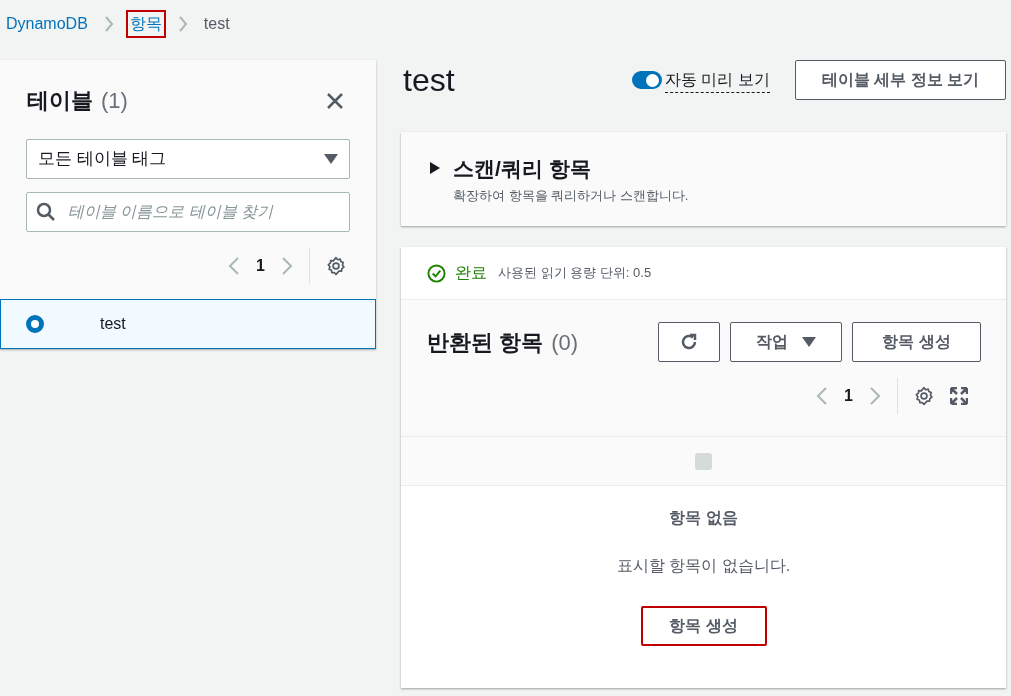 Image resolution: width=1011 pixels, height=696 pixels. Describe the element at coordinates (900, 80) in the screenshot. I see `table-details-button: 테이블 세부 정보 보기` at that location.